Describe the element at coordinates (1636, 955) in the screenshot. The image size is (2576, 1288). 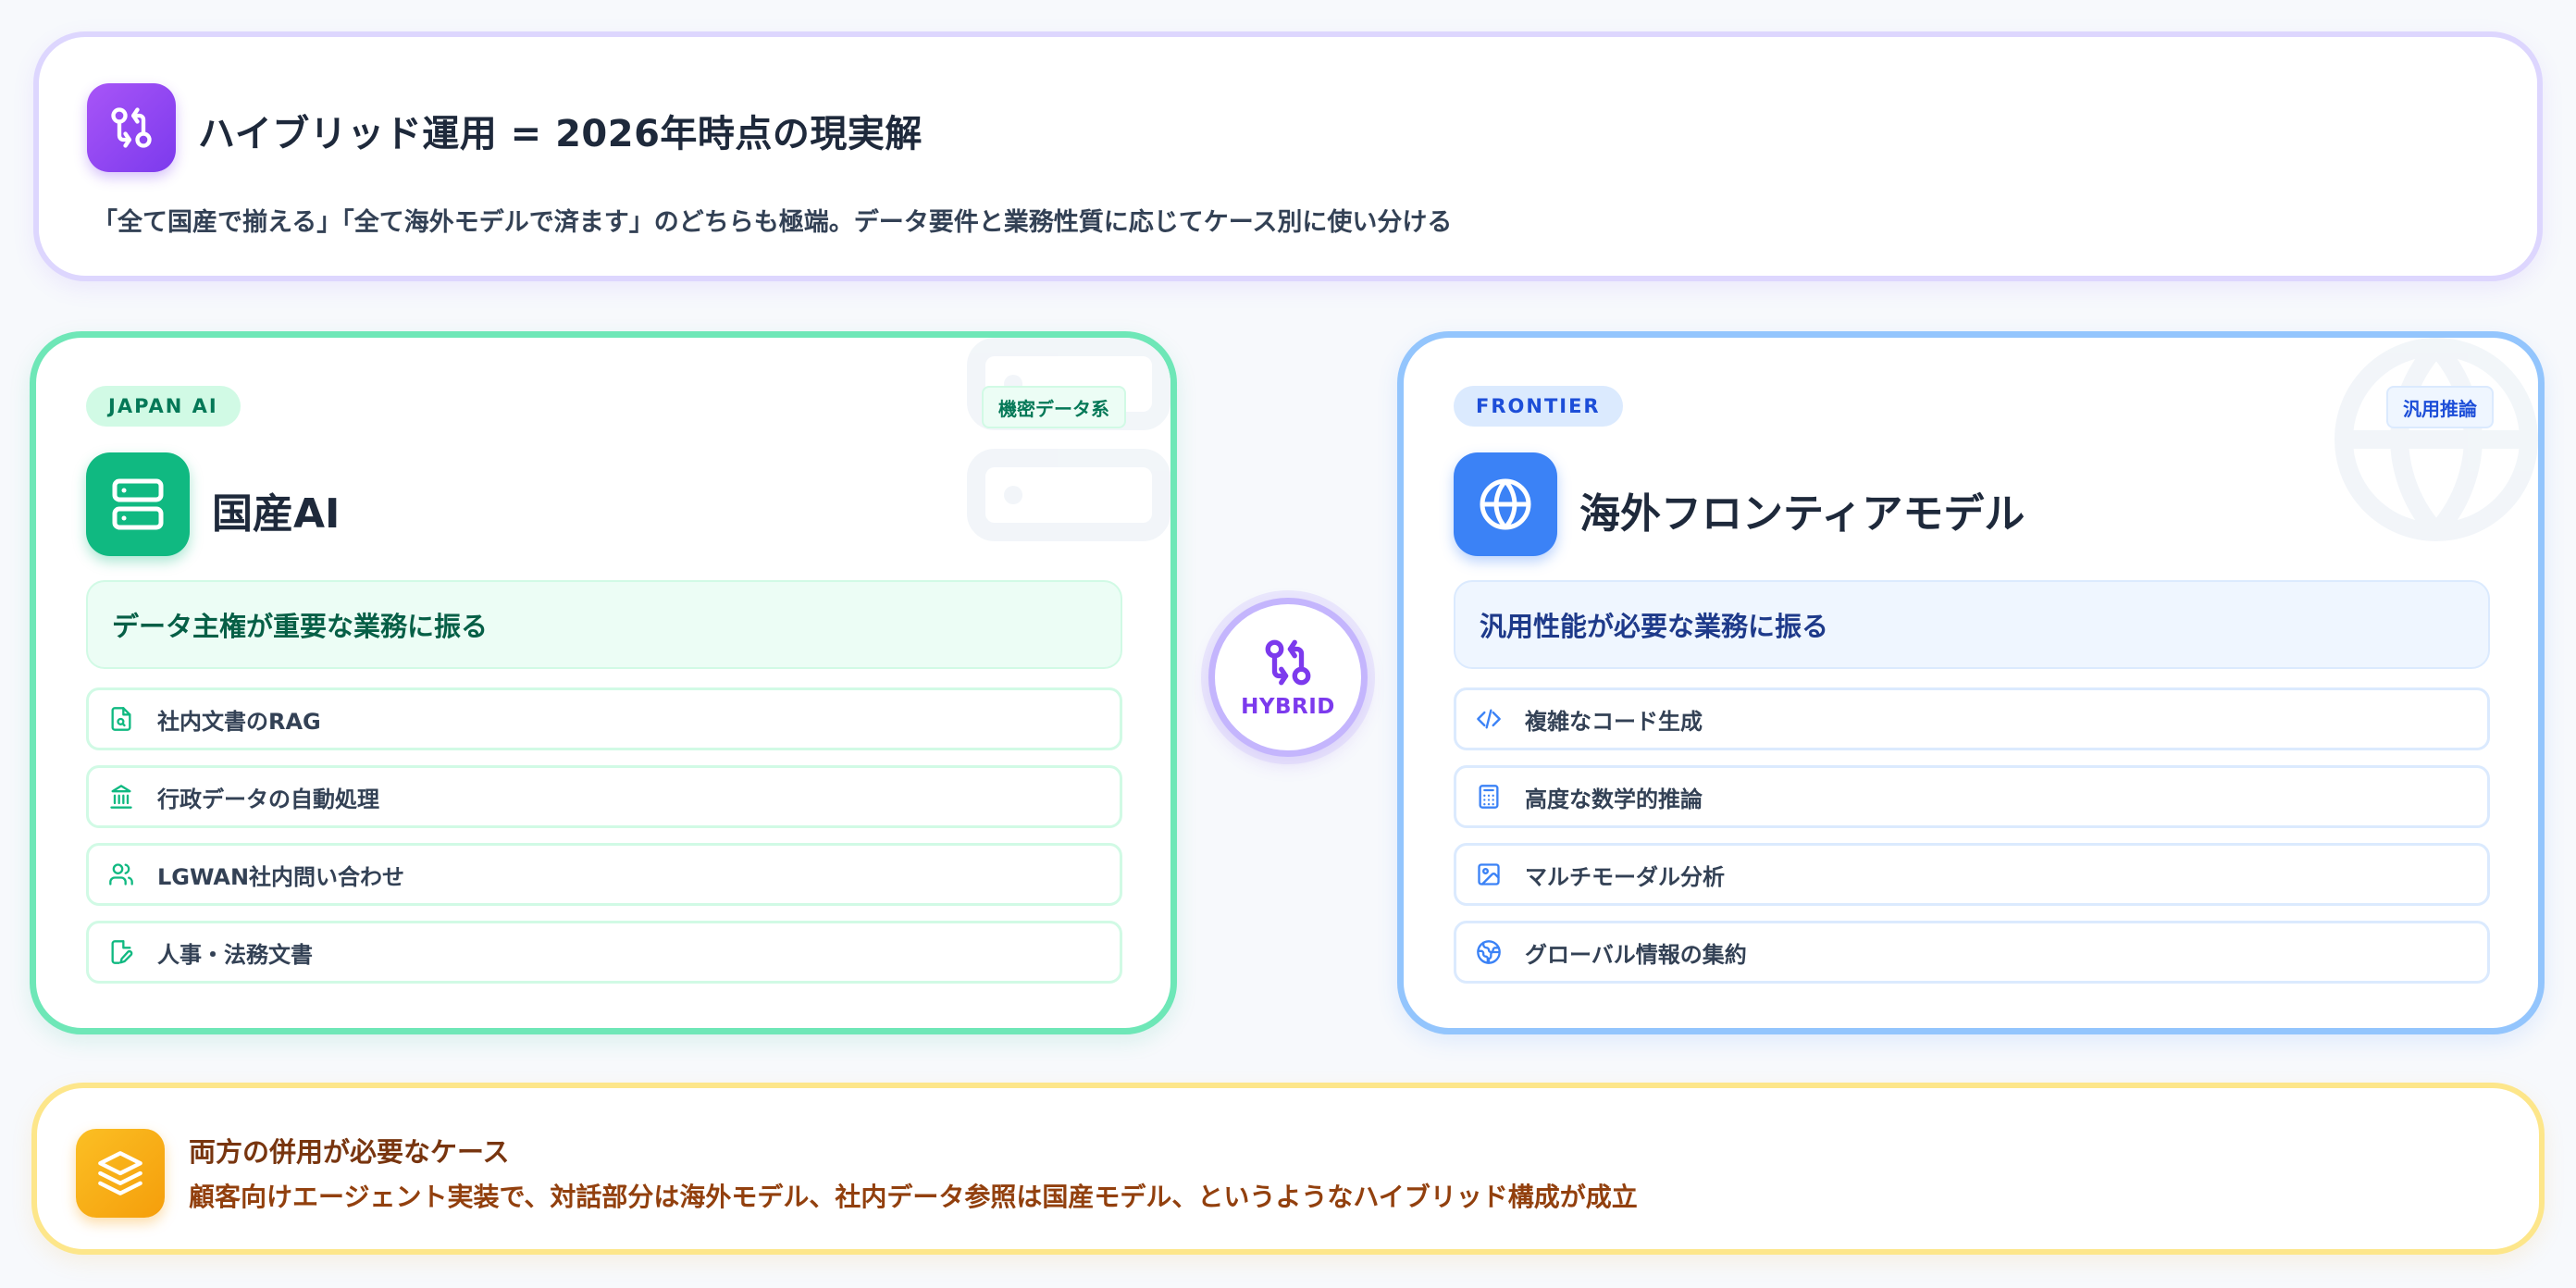
I see `list-item-label: グローバル情報の集約` at that location.